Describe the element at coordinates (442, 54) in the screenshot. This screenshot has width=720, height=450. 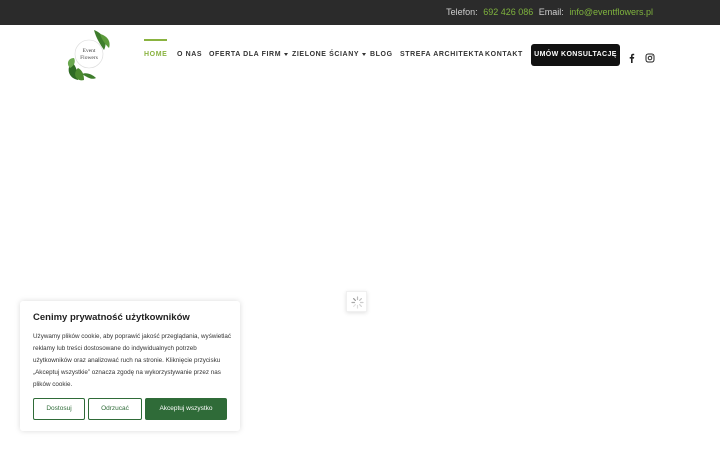
I see `nav-item-strefa-architekta: STREFA ARCHITEKTA` at that location.